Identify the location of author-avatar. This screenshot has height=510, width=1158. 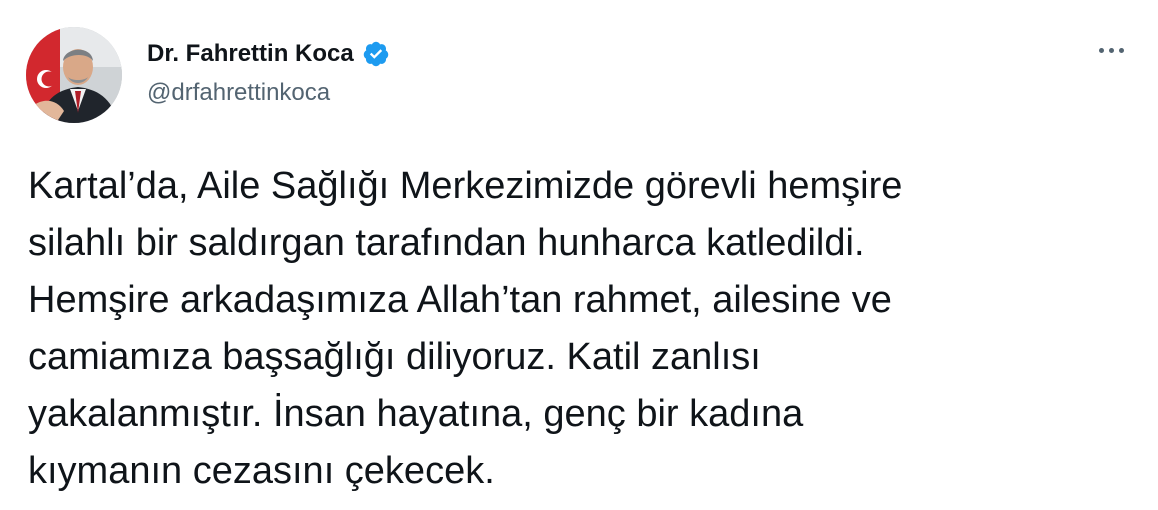
(74, 75).